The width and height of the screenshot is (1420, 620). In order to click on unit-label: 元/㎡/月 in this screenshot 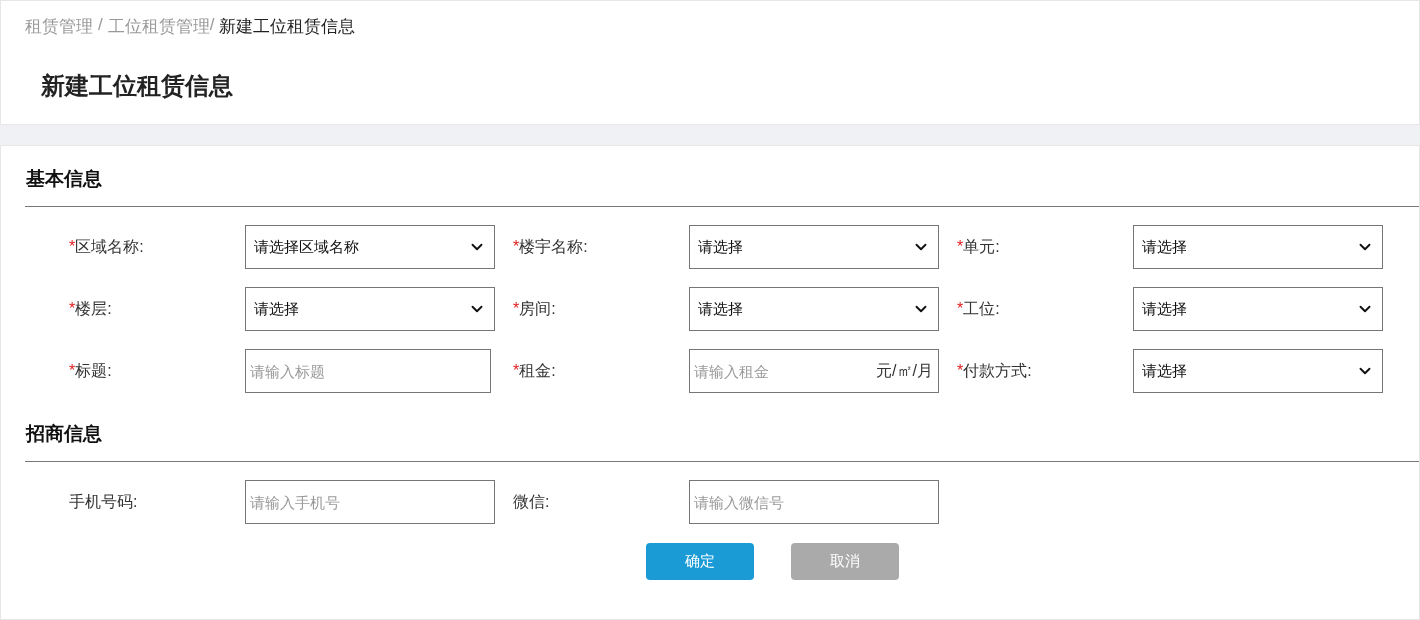, I will do `click(904, 371)`.